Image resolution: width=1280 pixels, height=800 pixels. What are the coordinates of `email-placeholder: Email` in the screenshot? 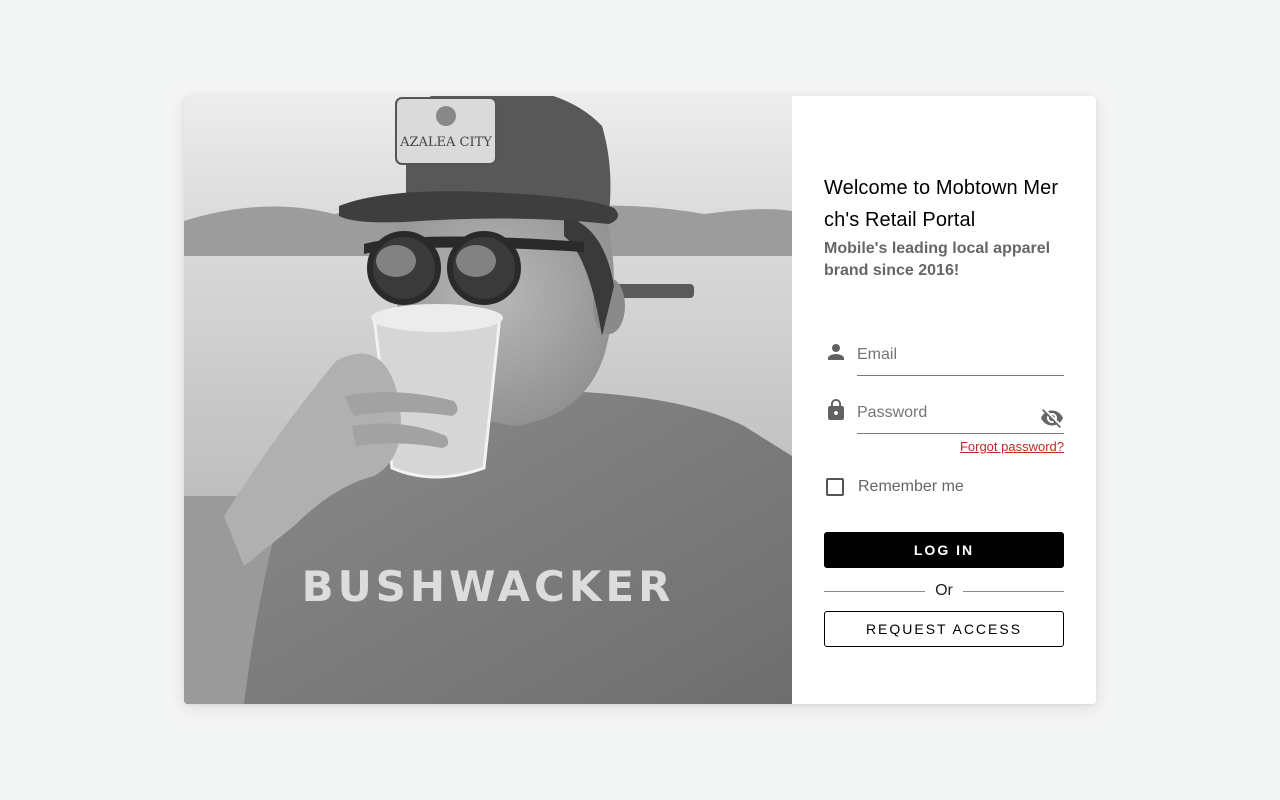 It's located at (877, 354).